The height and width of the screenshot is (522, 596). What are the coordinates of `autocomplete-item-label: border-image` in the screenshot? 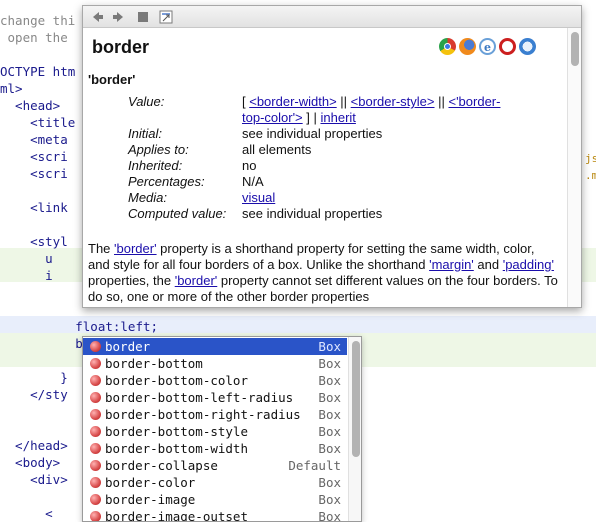 It's located at (150, 499).